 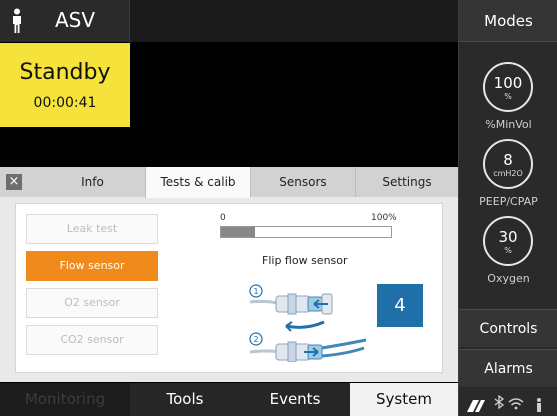 What do you see at coordinates (508, 278) in the screenshot?
I see `oxygen-label: Oxygen` at bounding box center [508, 278].